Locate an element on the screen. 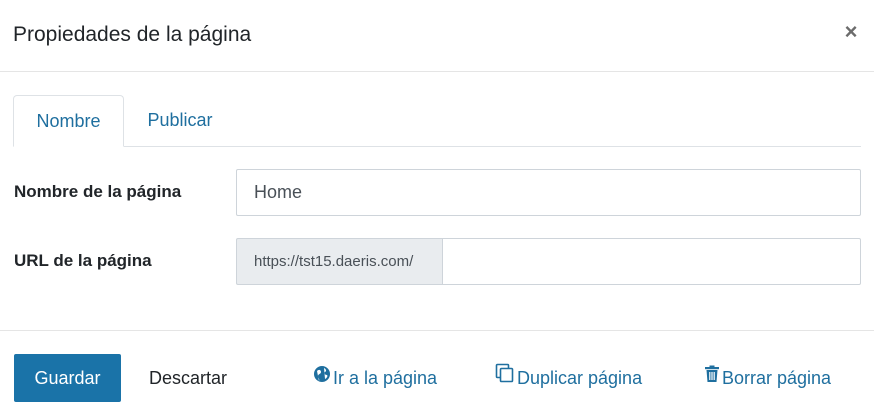 Image resolution: width=874 pixels, height=416 pixels. copy-icon is located at coordinates (505, 377).